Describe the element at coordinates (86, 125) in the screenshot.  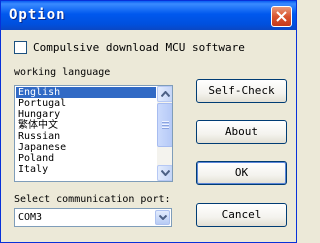
I see `list-item: 繁体中文` at that location.